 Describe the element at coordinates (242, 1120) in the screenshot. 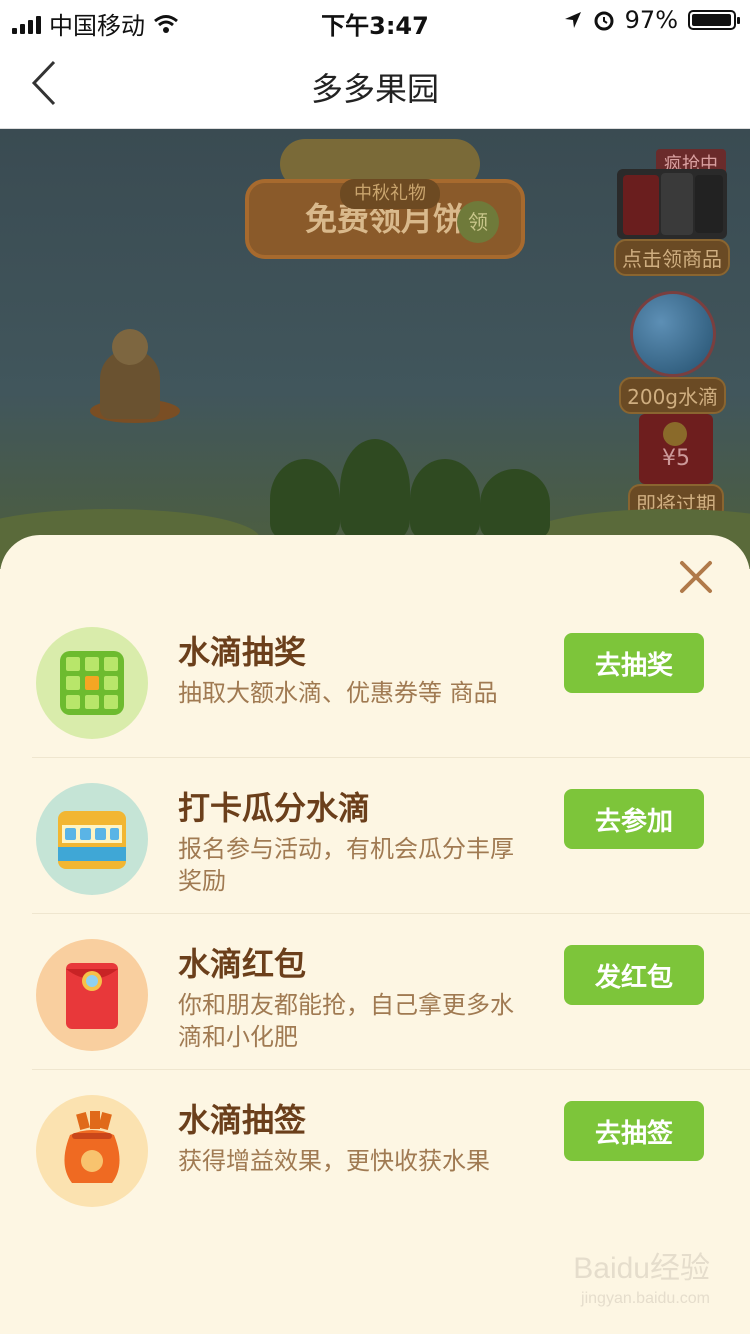

I see `task-title: 水滴抽签` at that location.